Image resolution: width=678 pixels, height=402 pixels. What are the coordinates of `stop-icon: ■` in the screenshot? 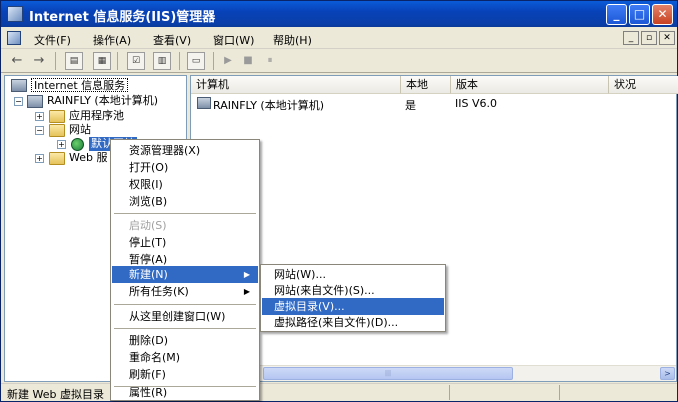 It's located at (248, 61).